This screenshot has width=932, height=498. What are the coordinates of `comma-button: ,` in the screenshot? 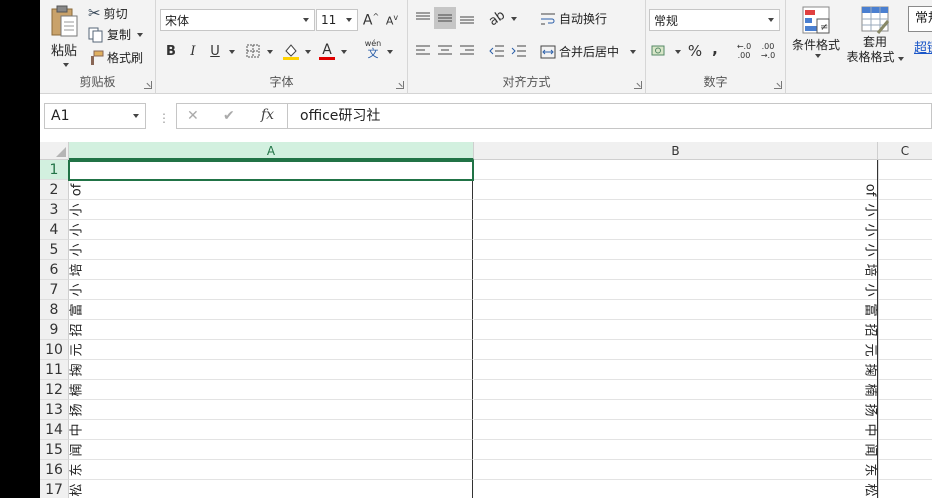 It's located at (715, 49).